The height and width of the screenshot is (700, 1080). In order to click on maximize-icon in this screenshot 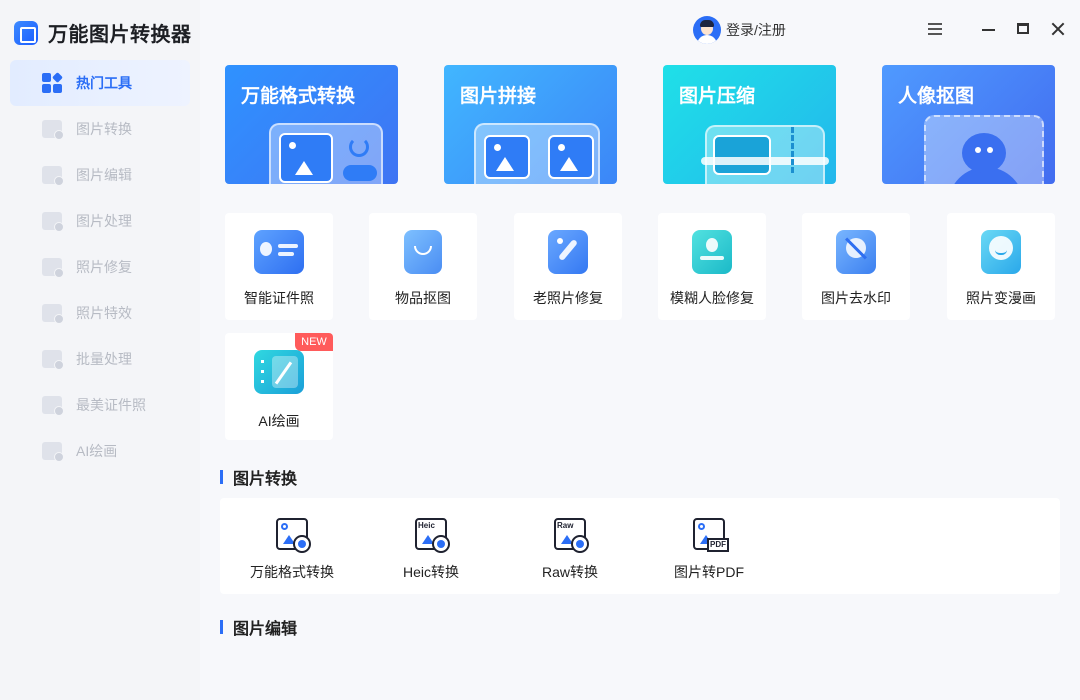, I will do `click(1023, 29)`.